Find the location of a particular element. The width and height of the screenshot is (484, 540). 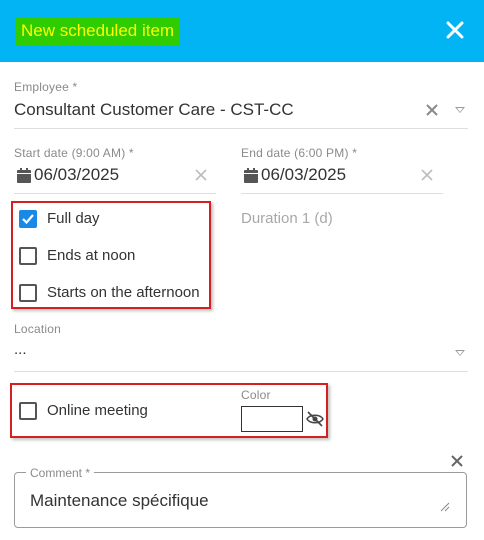

resize-handle-icon is located at coordinates (445, 507).